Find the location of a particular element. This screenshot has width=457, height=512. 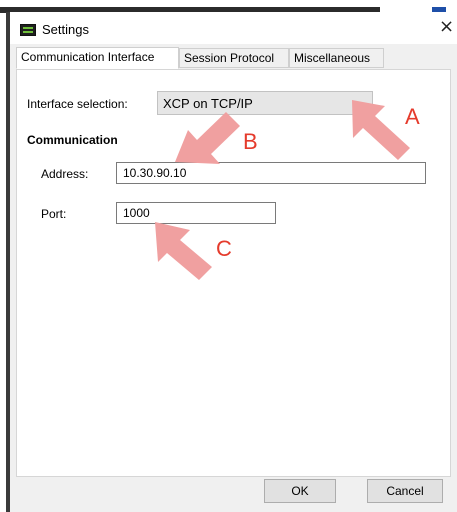

interface-selection-value: XCP on TCP/IP is located at coordinates (208, 103).